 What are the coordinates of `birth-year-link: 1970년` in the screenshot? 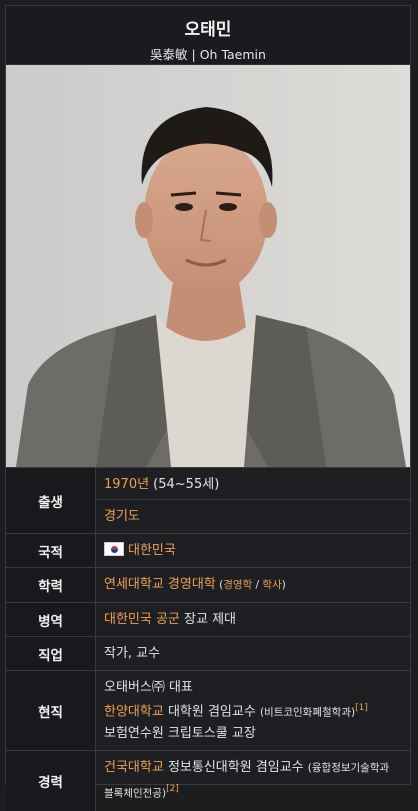 It's located at (126, 484).